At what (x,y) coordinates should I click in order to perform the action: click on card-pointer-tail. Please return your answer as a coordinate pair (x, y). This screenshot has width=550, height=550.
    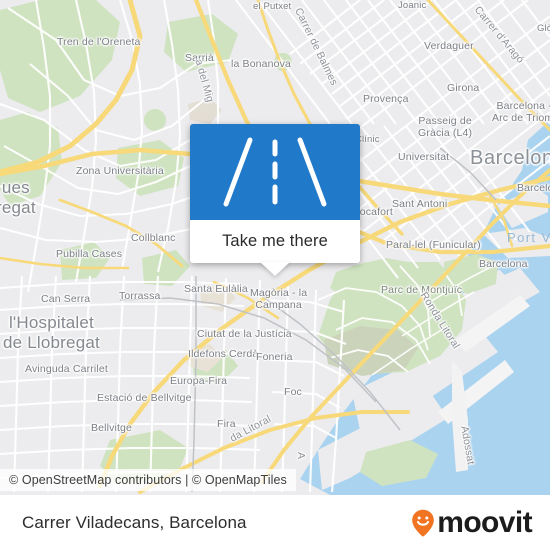
    Looking at the image, I should click on (275, 269).